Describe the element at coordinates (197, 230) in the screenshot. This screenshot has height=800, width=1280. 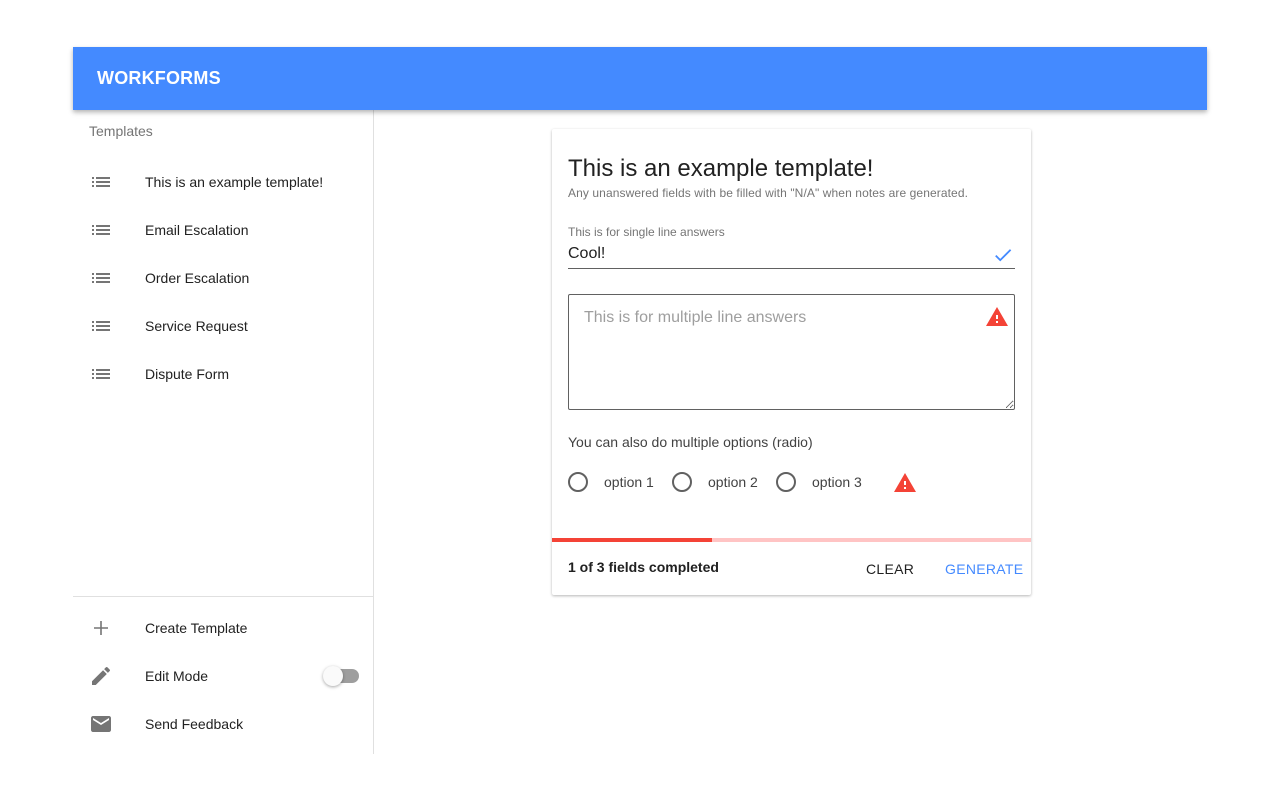
I see `sidebar-item-label: Email Escalation` at that location.